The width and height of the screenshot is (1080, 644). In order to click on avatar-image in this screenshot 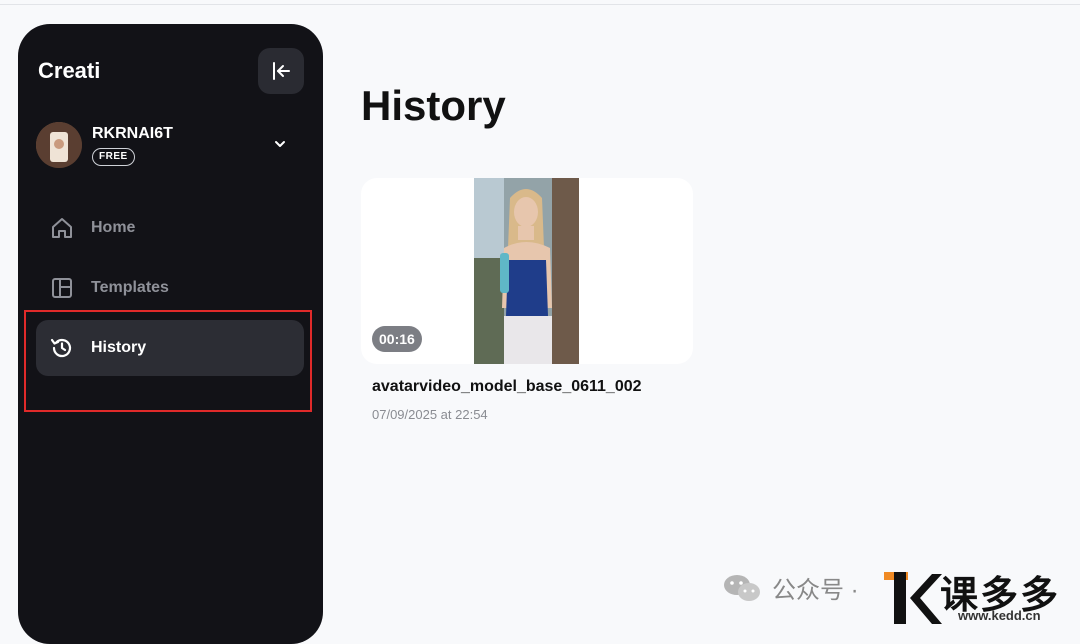, I will do `click(59, 145)`.